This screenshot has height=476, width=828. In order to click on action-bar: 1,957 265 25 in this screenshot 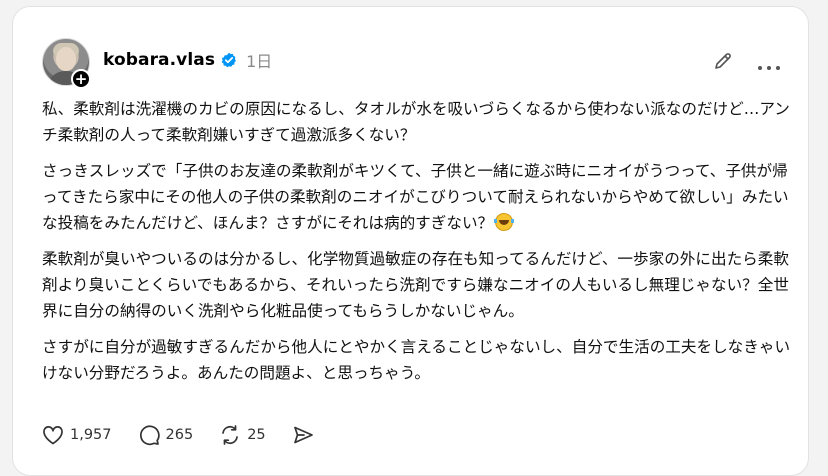, I will do `click(194, 435)`.